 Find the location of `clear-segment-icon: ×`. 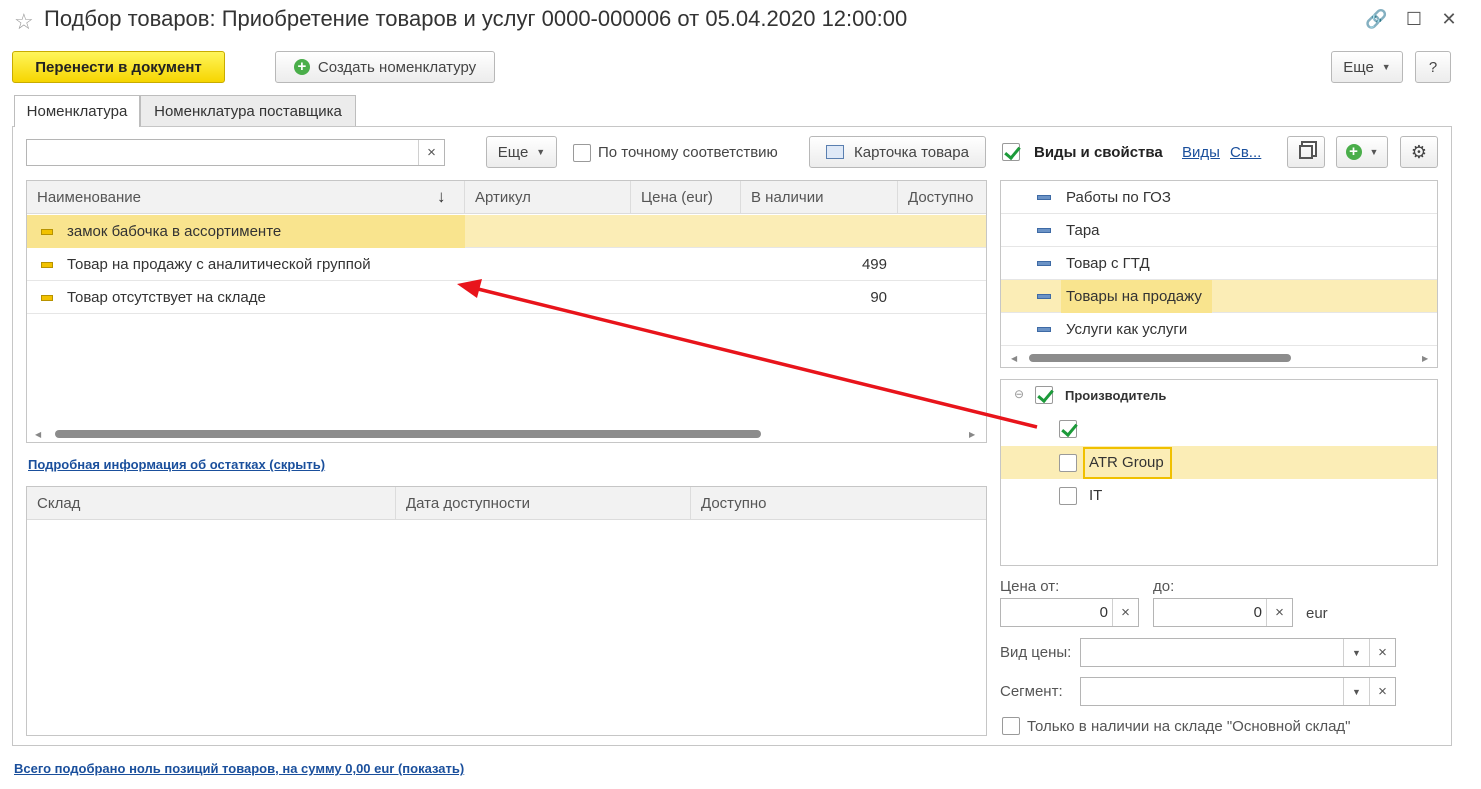

clear-segment-icon: × is located at coordinates (1382, 691).